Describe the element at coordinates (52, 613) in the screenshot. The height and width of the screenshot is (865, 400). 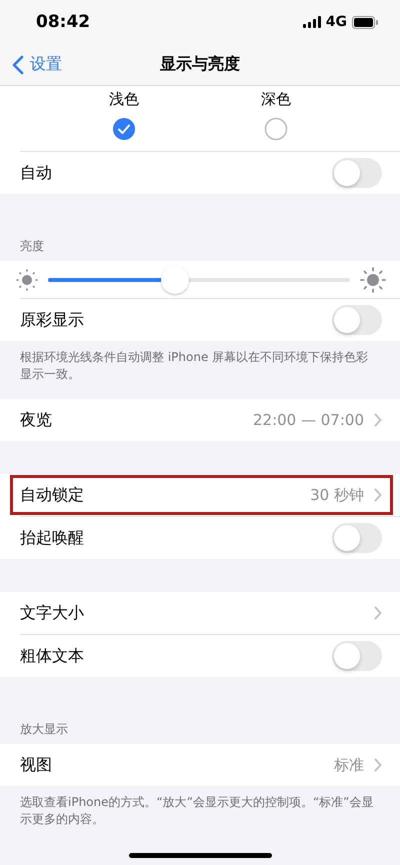
I see `setting-label: 文字大小` at that location.